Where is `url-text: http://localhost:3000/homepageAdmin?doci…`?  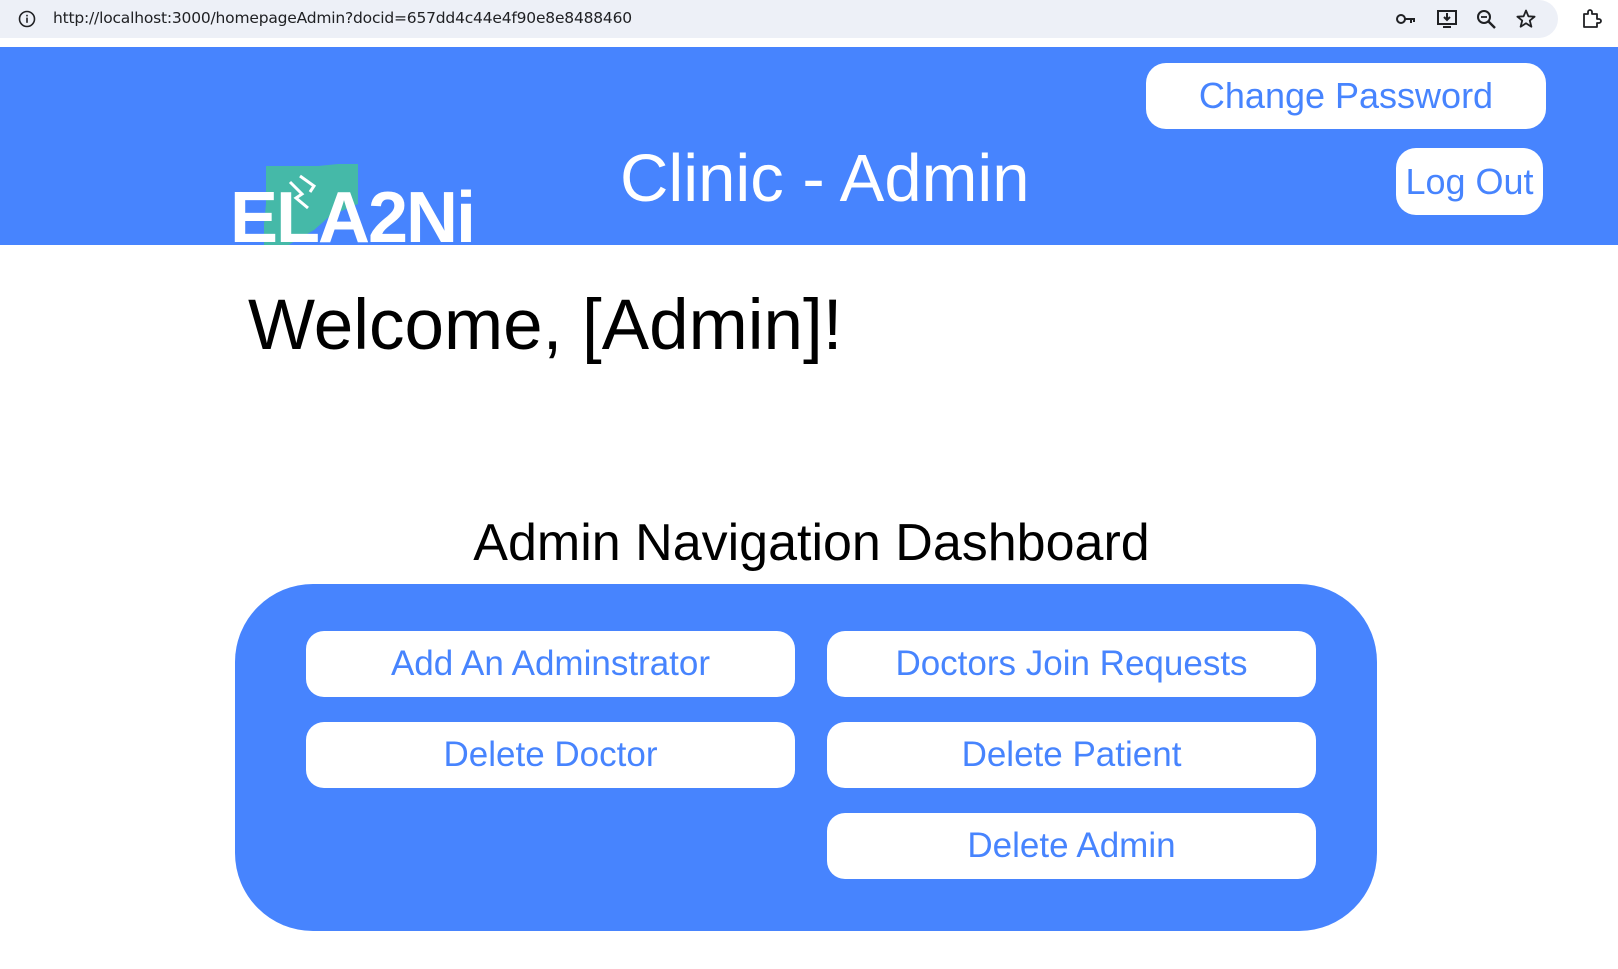
url-text: http://localhost:3000/homepageAdmin?doci… is located at coordinates (342, 18).